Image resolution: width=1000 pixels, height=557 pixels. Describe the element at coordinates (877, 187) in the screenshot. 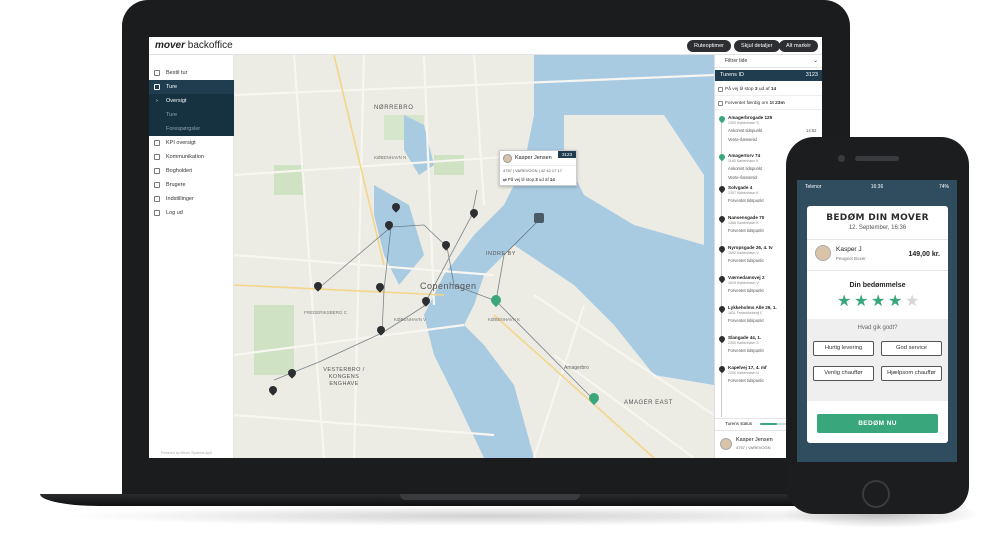

I see `phone-time: 16:36` at that location.